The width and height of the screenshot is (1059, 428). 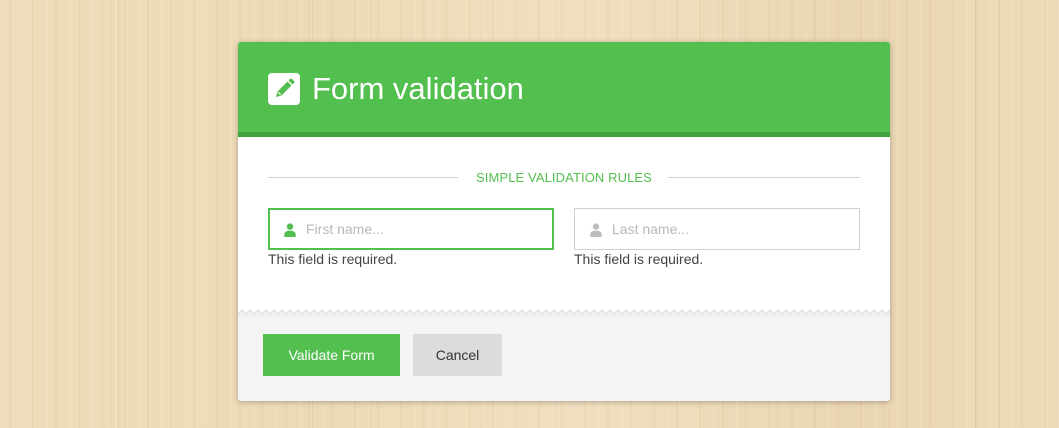 What do you see at coordinates (426, 229) in the screenshot?
I see `first-name-input` at bounding box center [426, 229].